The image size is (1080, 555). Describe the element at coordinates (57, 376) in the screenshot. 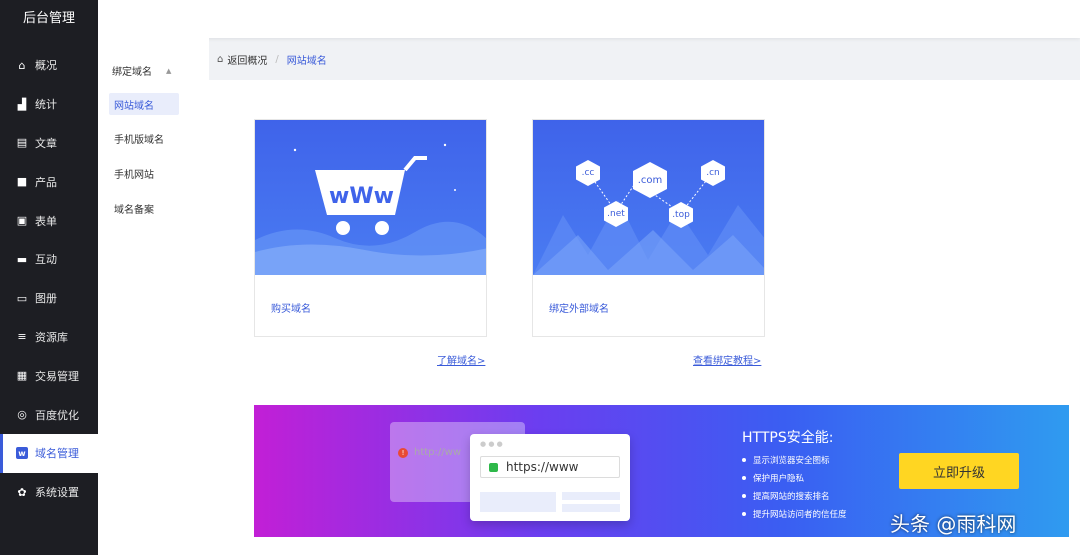

I see `sidebar-item-label: 交易管理` at that location.